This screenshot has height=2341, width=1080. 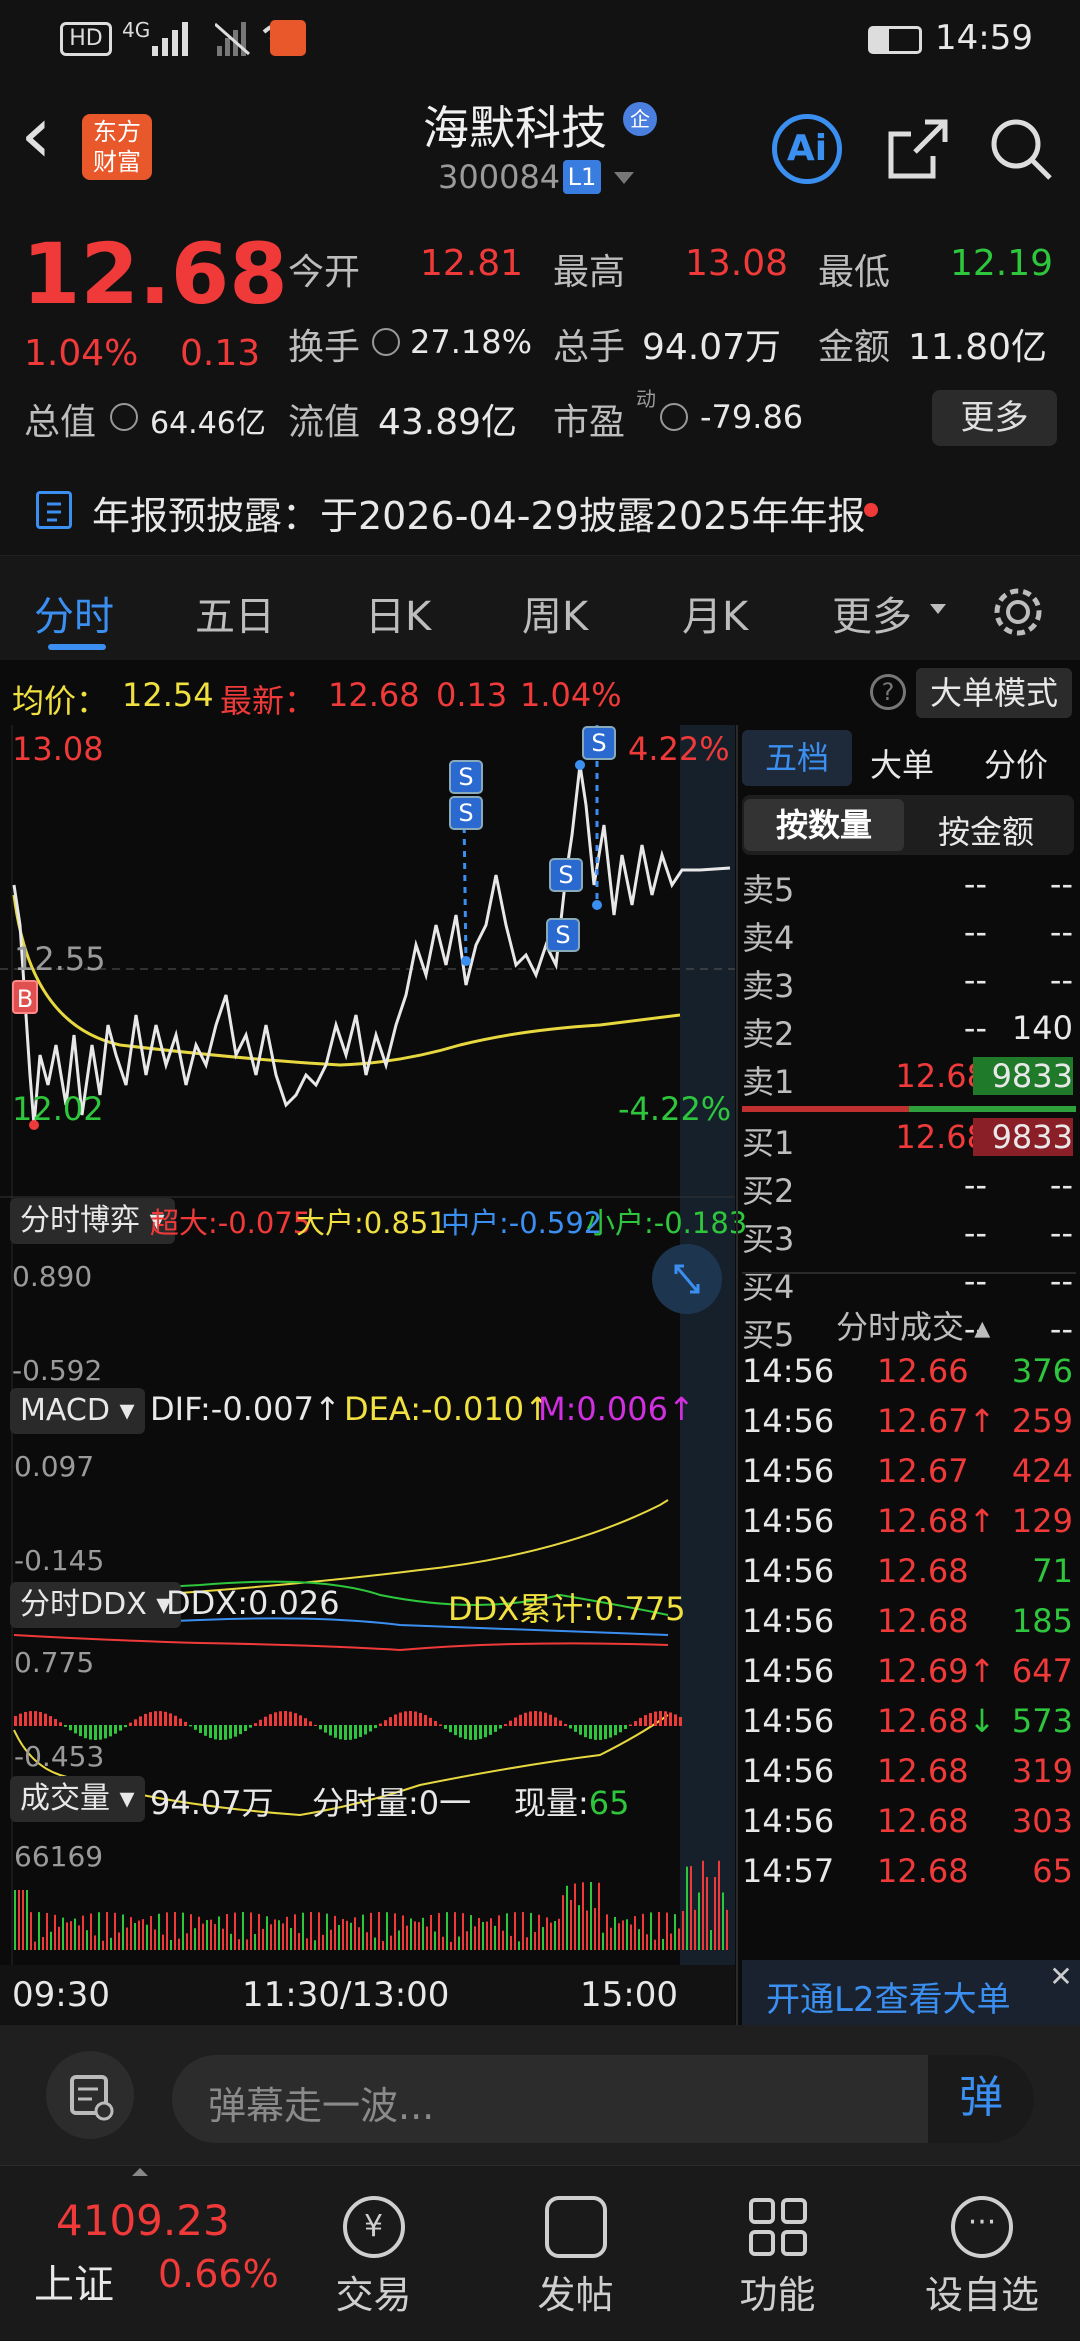 What do you see at coordinates (150, 2253) in the screenshot?
I see `index-ticker: 4109.23 上证 0.66%` at bounding box center [150, 2253].